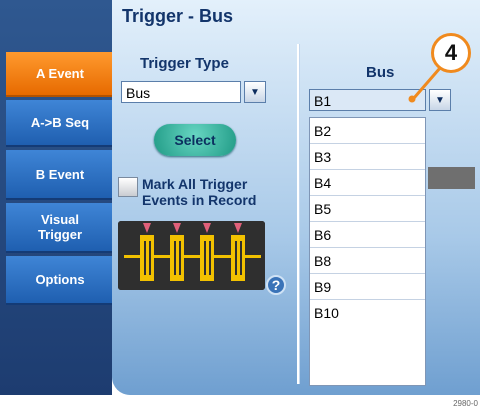  What do you see at coordinates (380, 72) in the screenshot?
I see `bus-label: Bus` at bounding box center [380, 72].